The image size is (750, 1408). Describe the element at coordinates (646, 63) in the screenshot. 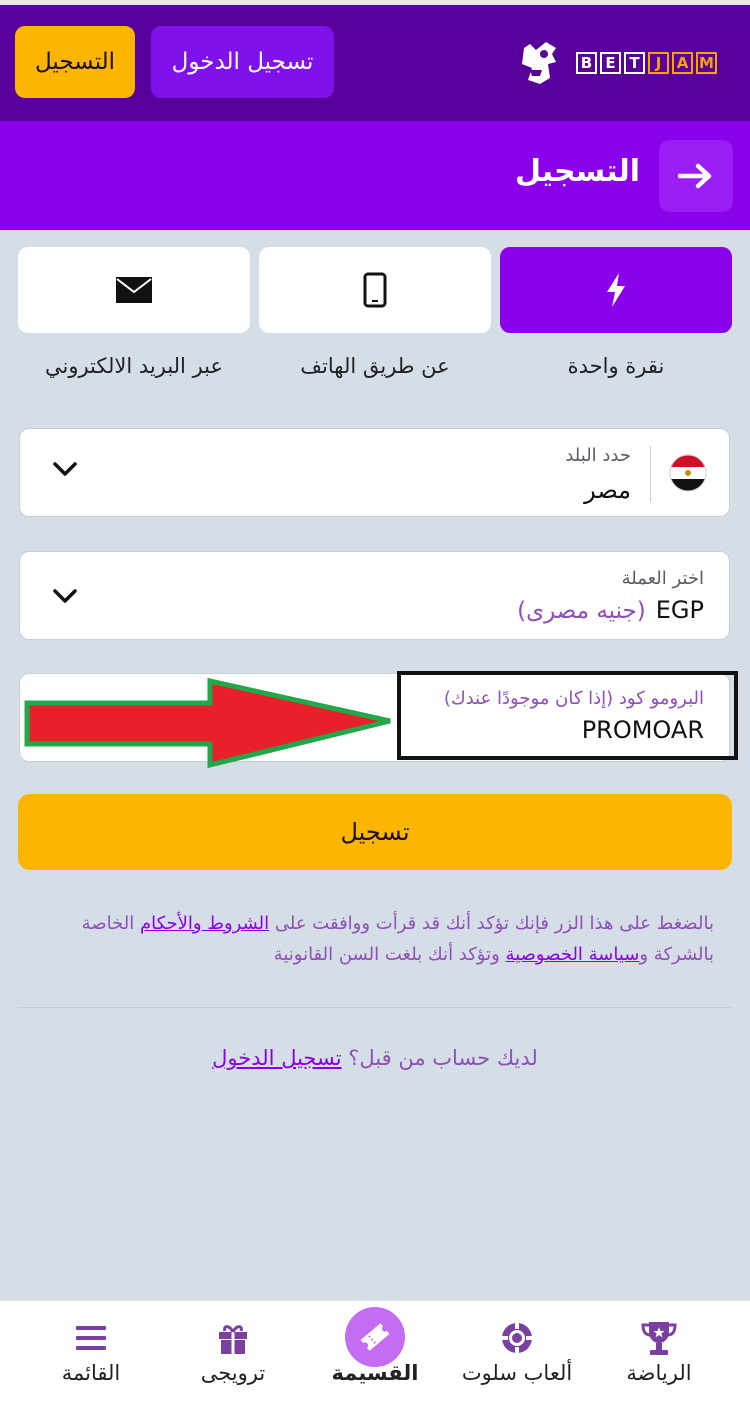

I see `logo-wordmark: B E T J A M` at that location.